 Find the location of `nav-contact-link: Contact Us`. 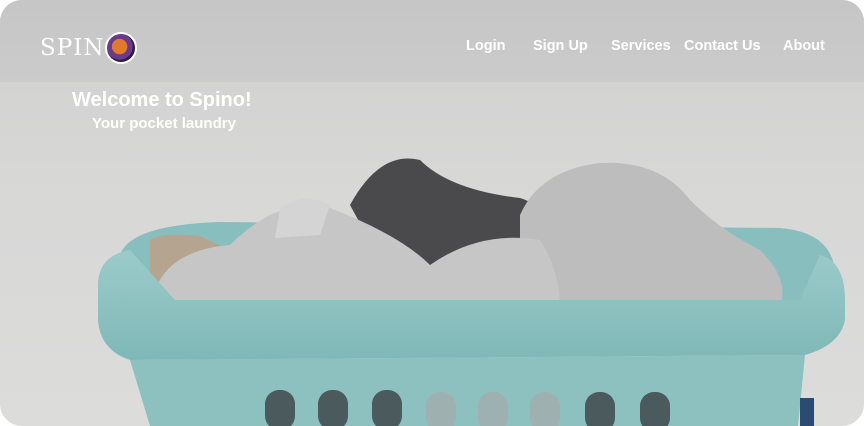

nav-contact-link: Contact Us is located at coordinates (722, 46).